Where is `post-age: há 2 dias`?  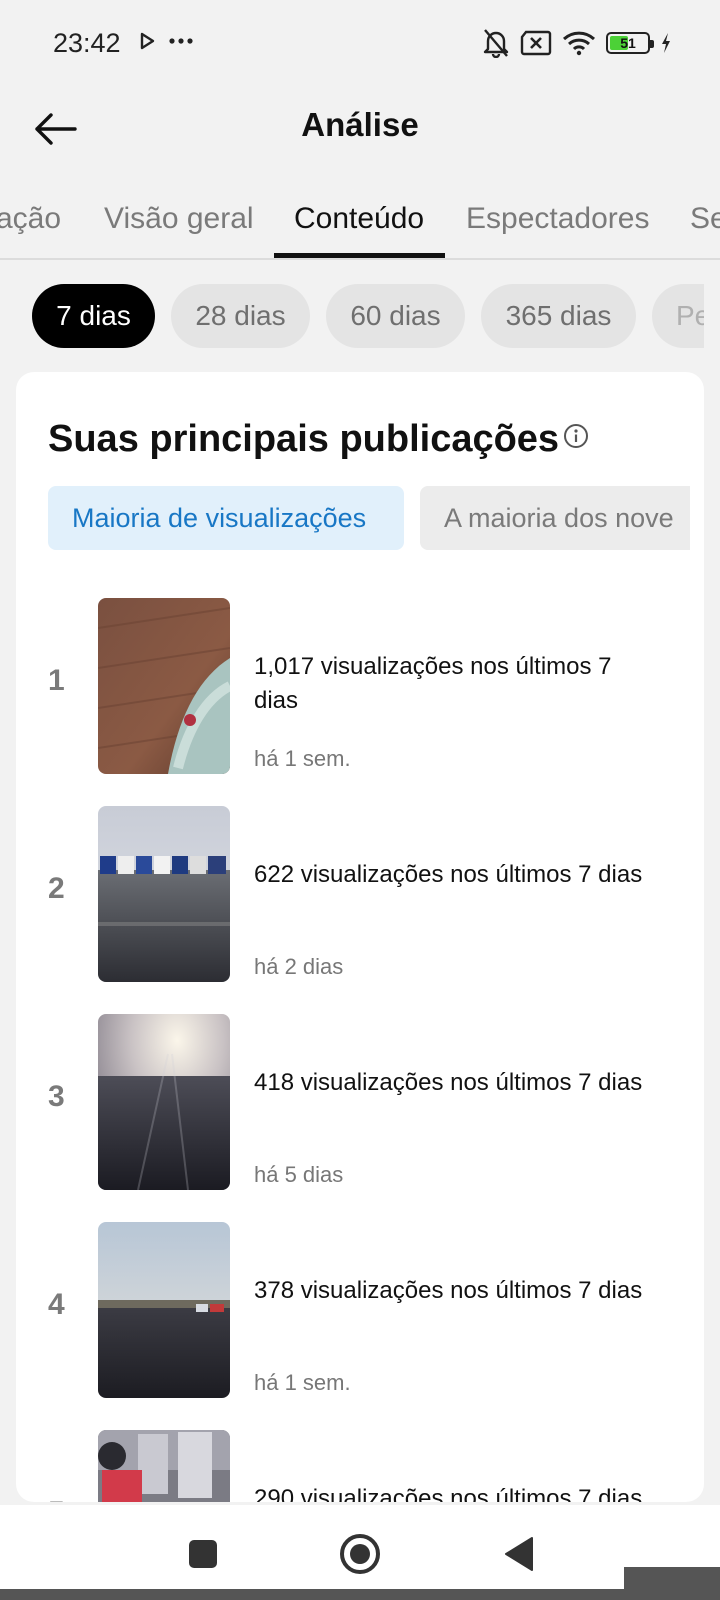
post-age: há 2 dias is located at coordinates (299, 966).